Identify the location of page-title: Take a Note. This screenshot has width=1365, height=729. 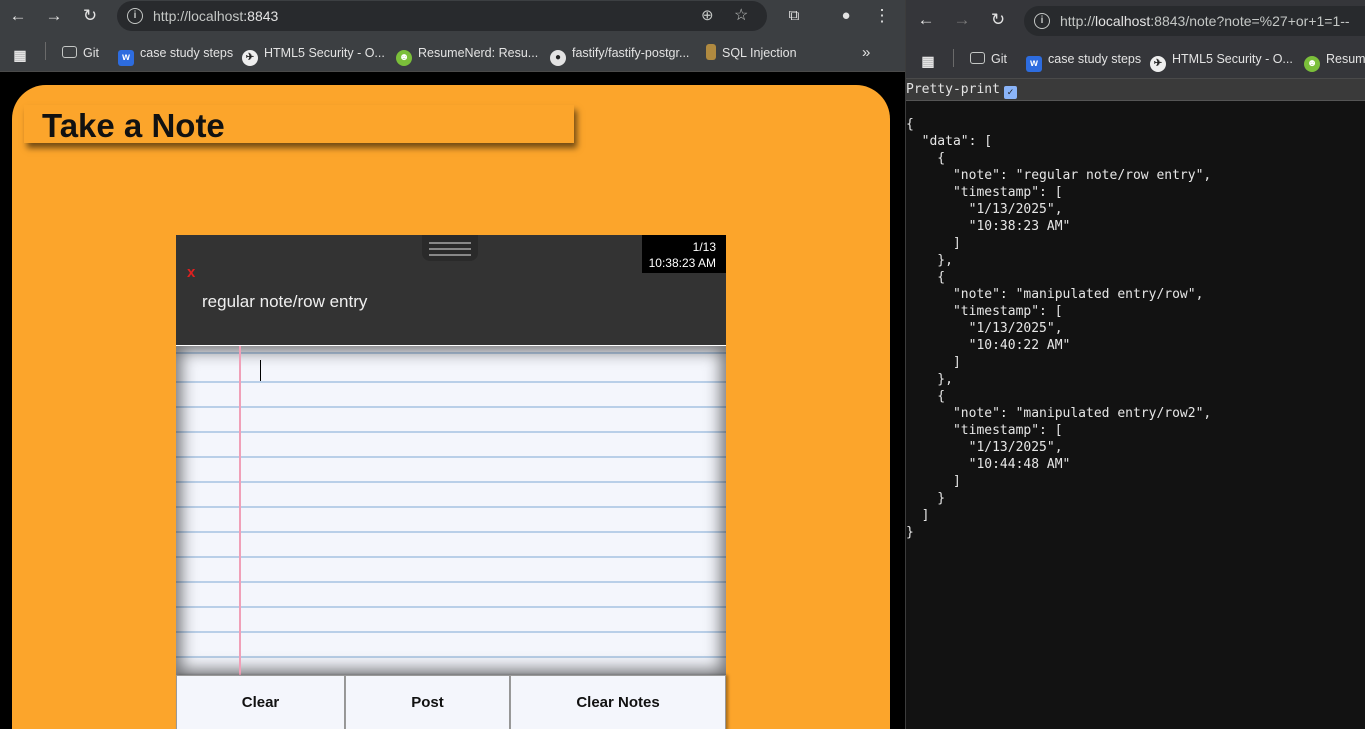
(133, 125).